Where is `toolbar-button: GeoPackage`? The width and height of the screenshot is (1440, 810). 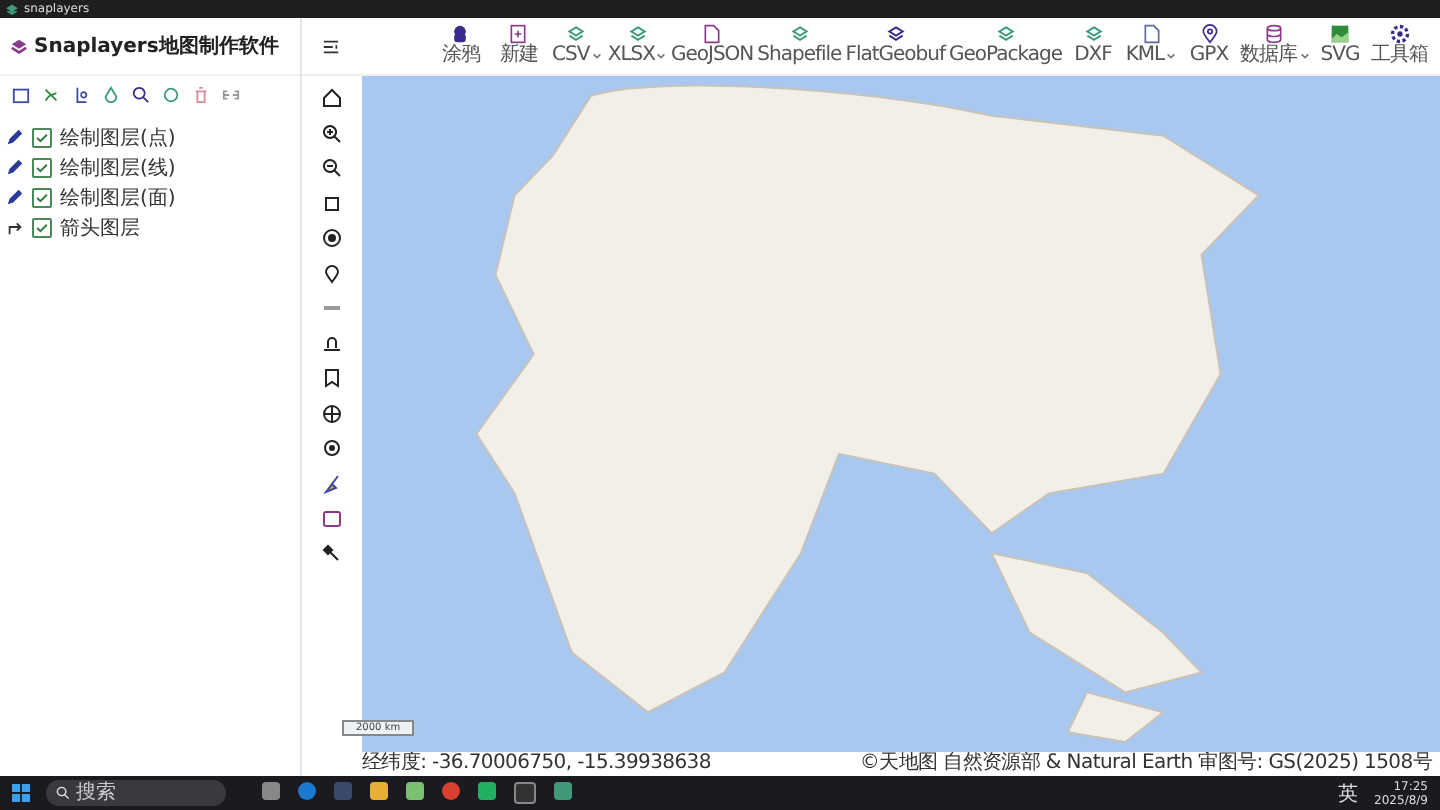
toolbar-button: GeoPackage is located at coordinates (1005, 46).